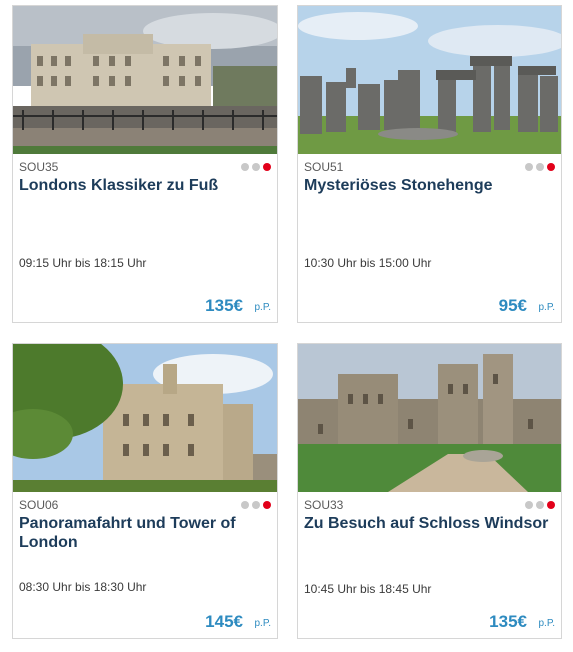 Image resolution: width=573 pixels, height=652 pixels. What do you see at coordinates (368, 263) in the screenshot?
I see `tour-time: 10:30 Uhr bis 15:00 Uhr` at bounding box center [368, 263].